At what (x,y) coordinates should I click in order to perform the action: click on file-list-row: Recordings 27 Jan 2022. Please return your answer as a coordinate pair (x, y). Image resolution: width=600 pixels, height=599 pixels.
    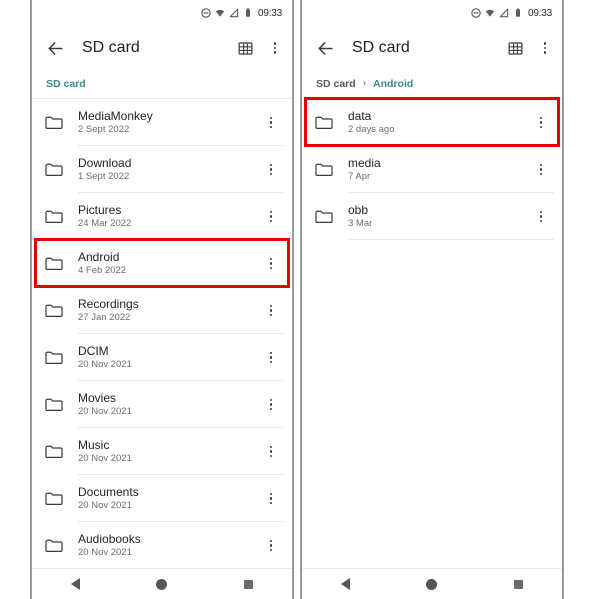
    Looking at the image, I should click on (162, 310).